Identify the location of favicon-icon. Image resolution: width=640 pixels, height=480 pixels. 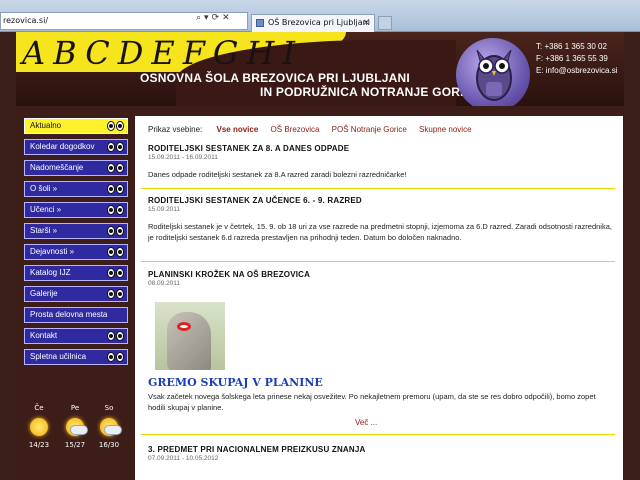
(260, 23).